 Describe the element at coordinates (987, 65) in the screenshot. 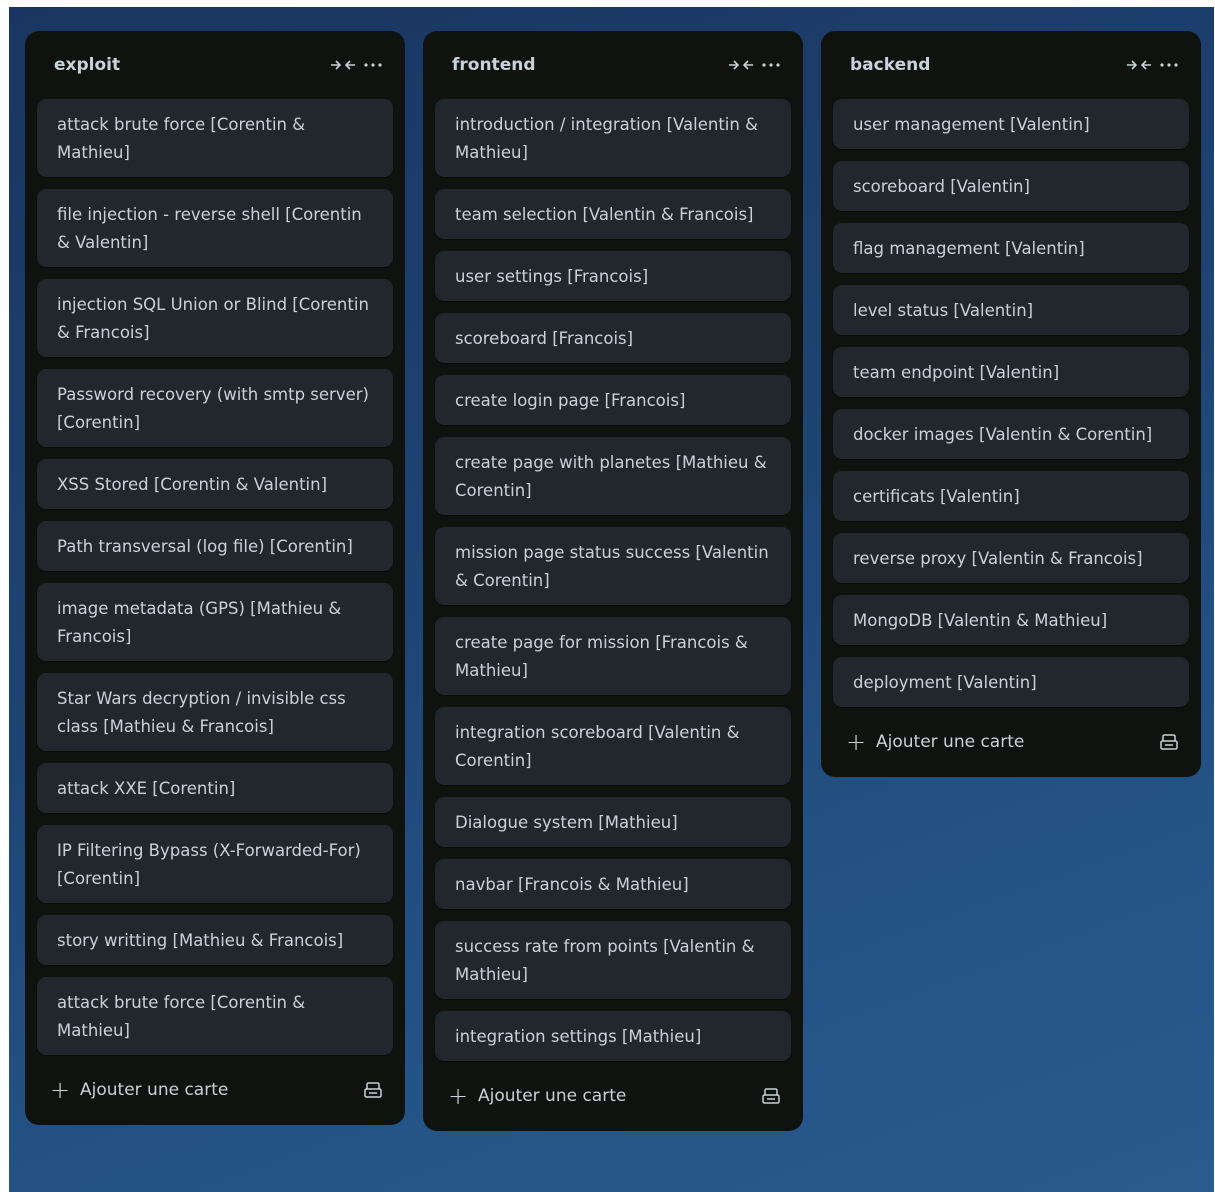

I see `list-title: backend` at that location.